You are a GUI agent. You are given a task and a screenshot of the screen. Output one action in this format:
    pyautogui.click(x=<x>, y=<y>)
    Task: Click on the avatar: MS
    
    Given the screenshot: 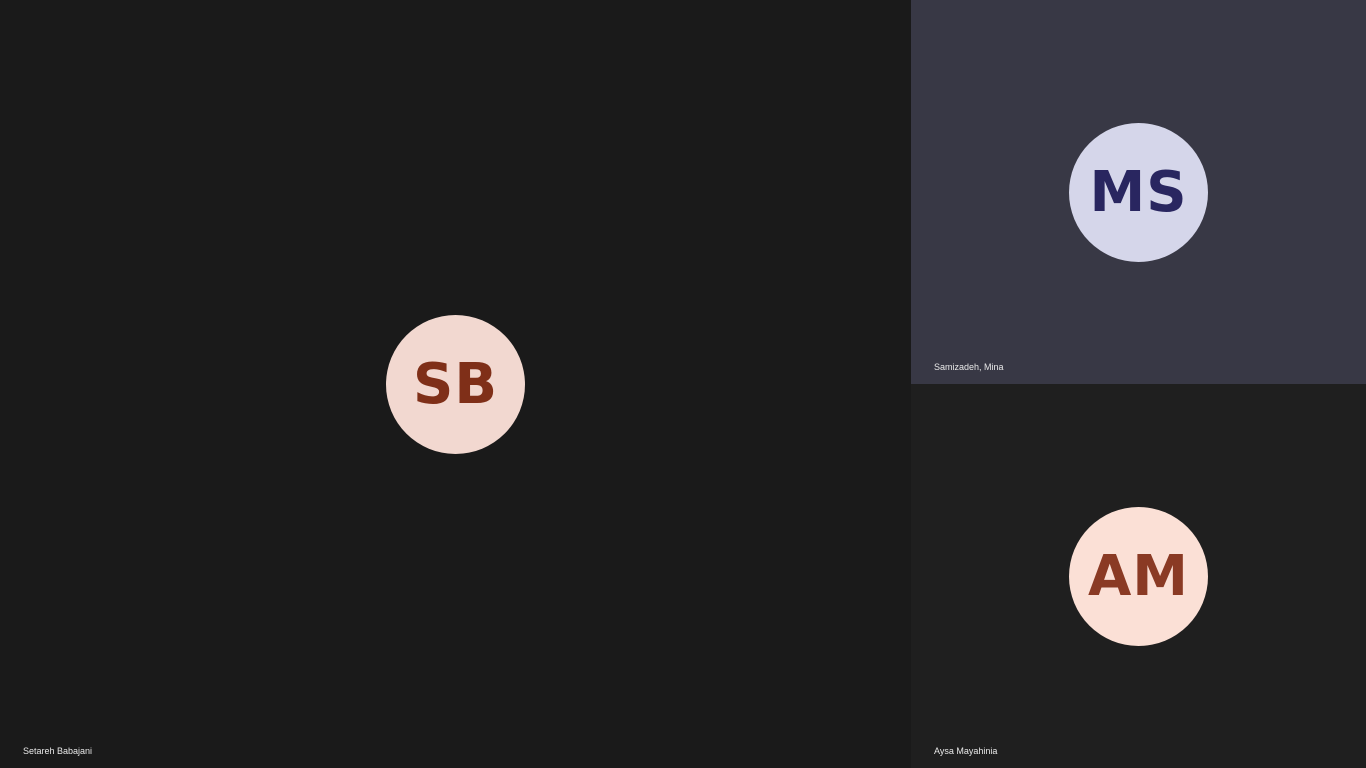 What is the action you would take?
    pyautogui.click(x=1138, y=192)
    